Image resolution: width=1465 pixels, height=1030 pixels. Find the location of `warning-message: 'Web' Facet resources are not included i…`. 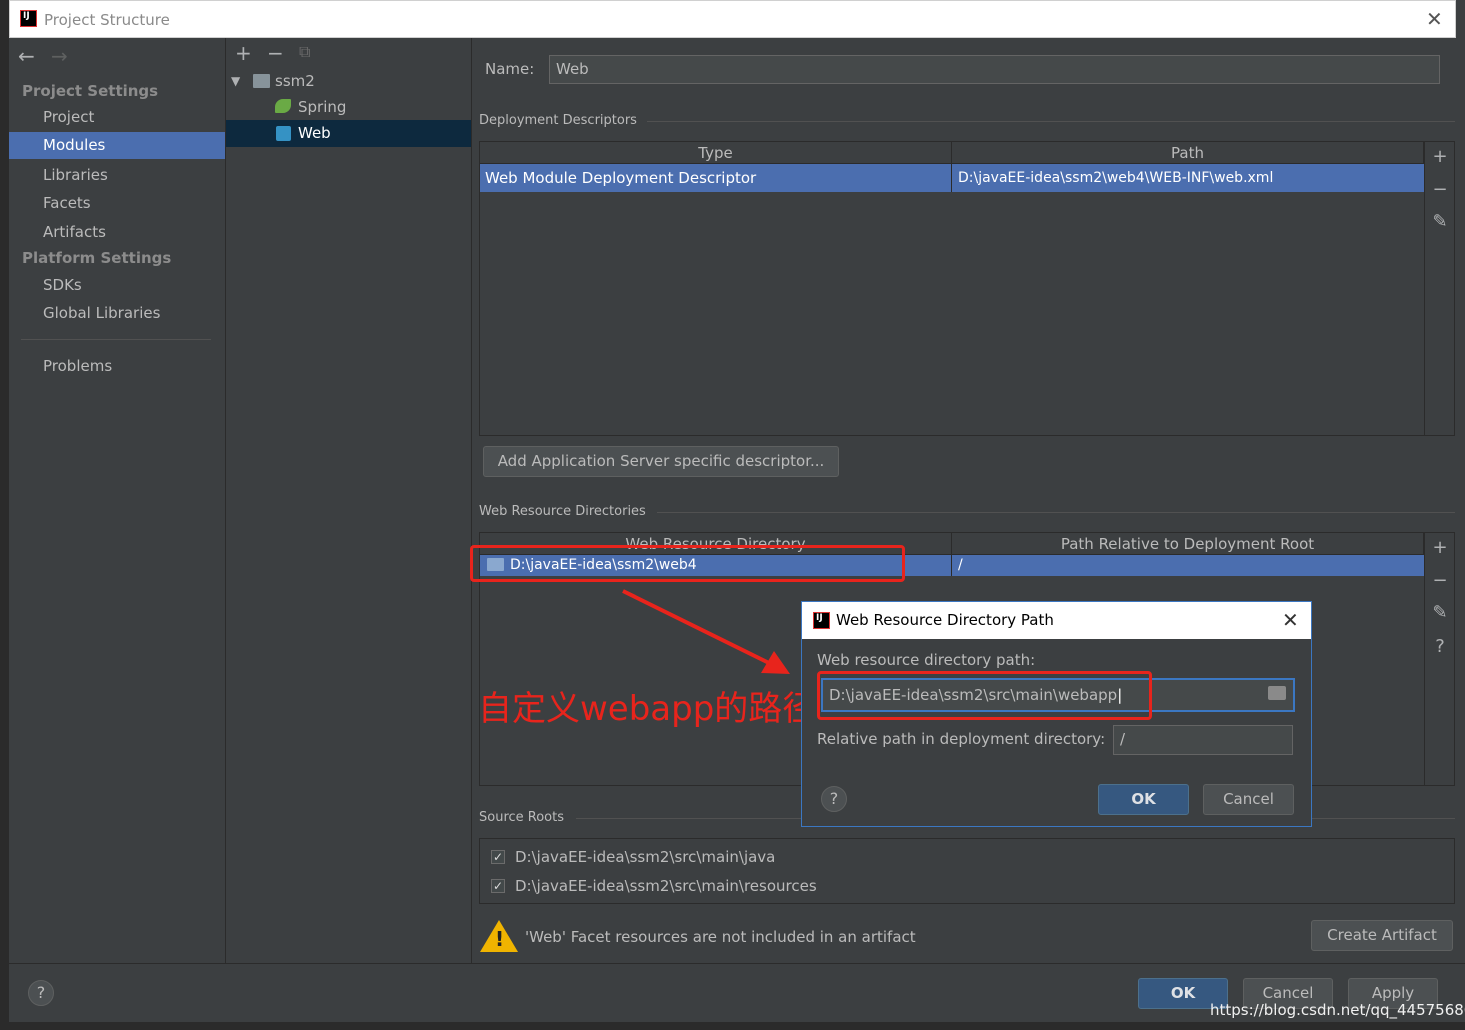

warning-message: 'Web' Facet resources are not included i… is located at coordinates (720, 937).